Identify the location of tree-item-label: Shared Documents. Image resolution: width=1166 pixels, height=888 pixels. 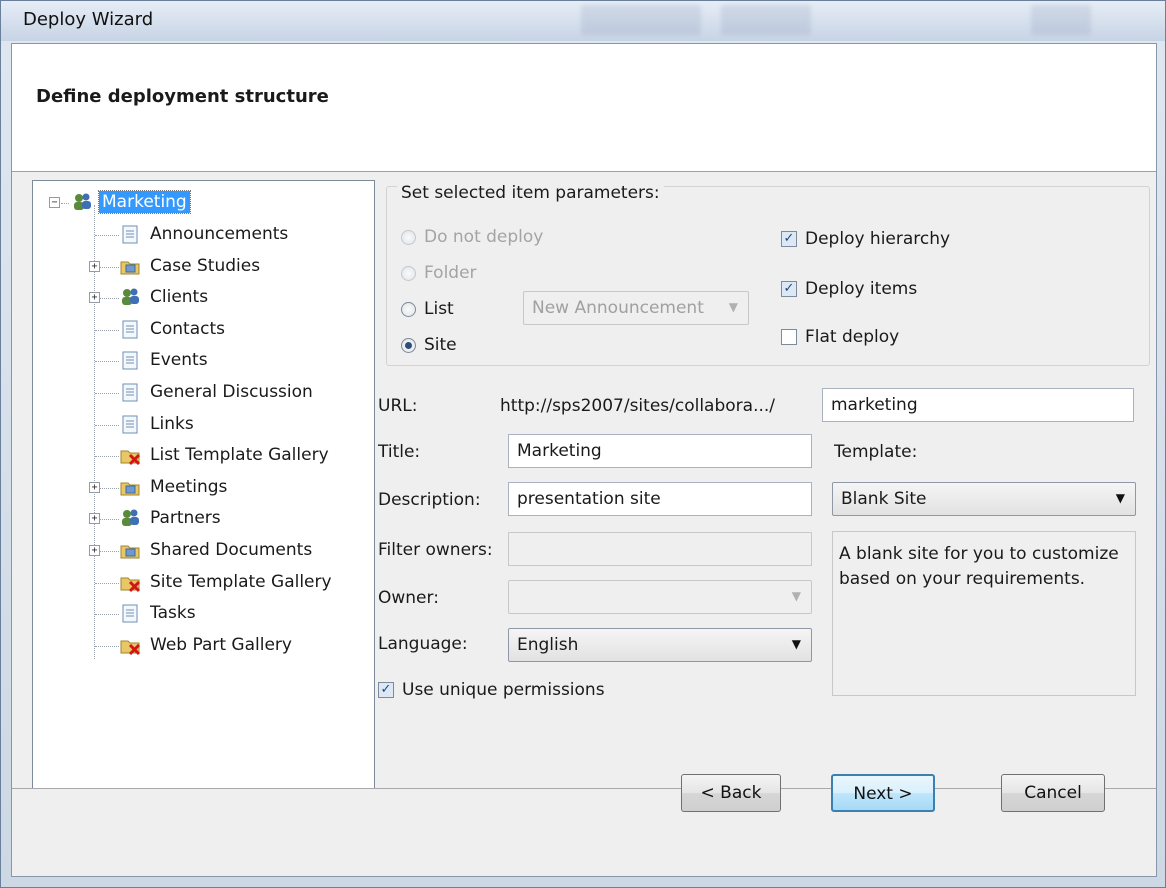
(231, 550).